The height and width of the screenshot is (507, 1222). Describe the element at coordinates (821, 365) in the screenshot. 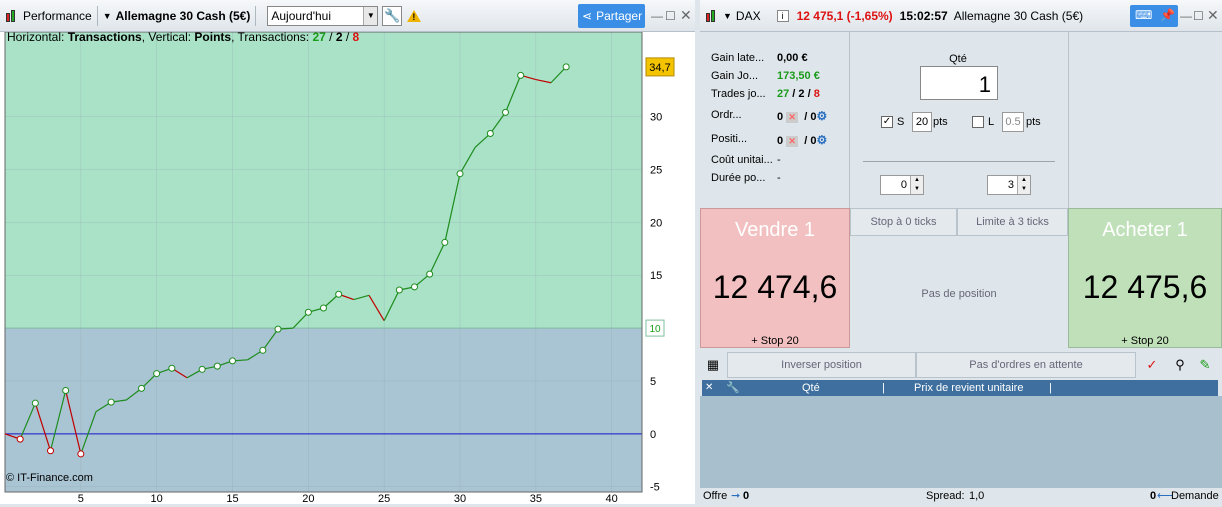

I see `reverse-position-button: Inverser position` at that location.